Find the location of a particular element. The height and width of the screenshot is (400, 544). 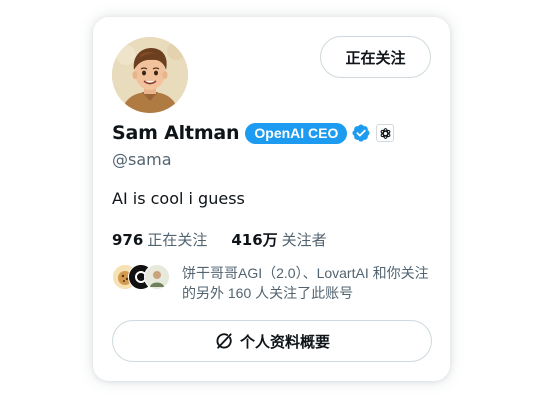

openai-logo-icon is located at coordinates (385, 133).